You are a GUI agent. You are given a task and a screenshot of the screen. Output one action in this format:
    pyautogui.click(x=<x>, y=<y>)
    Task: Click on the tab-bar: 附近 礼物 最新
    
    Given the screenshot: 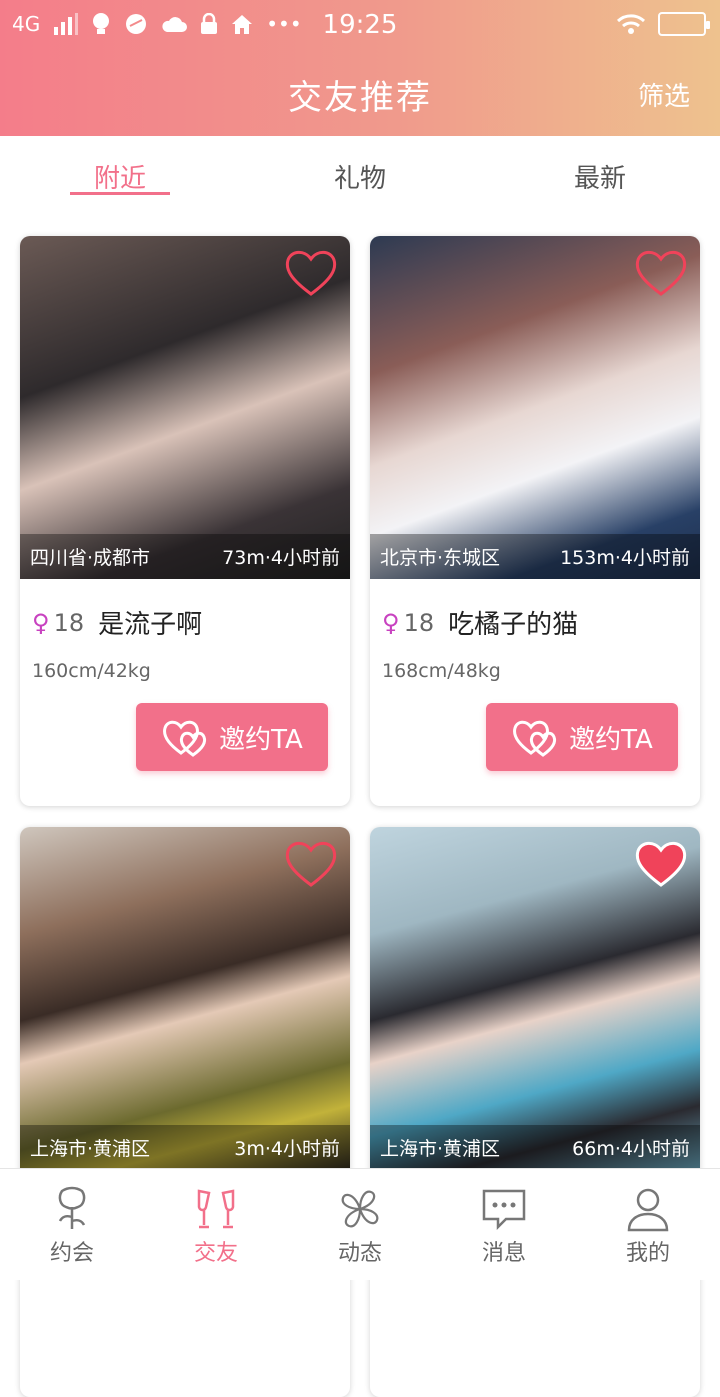 What is the action you would take?
    pyautogui.click(x=360, y=176)
    